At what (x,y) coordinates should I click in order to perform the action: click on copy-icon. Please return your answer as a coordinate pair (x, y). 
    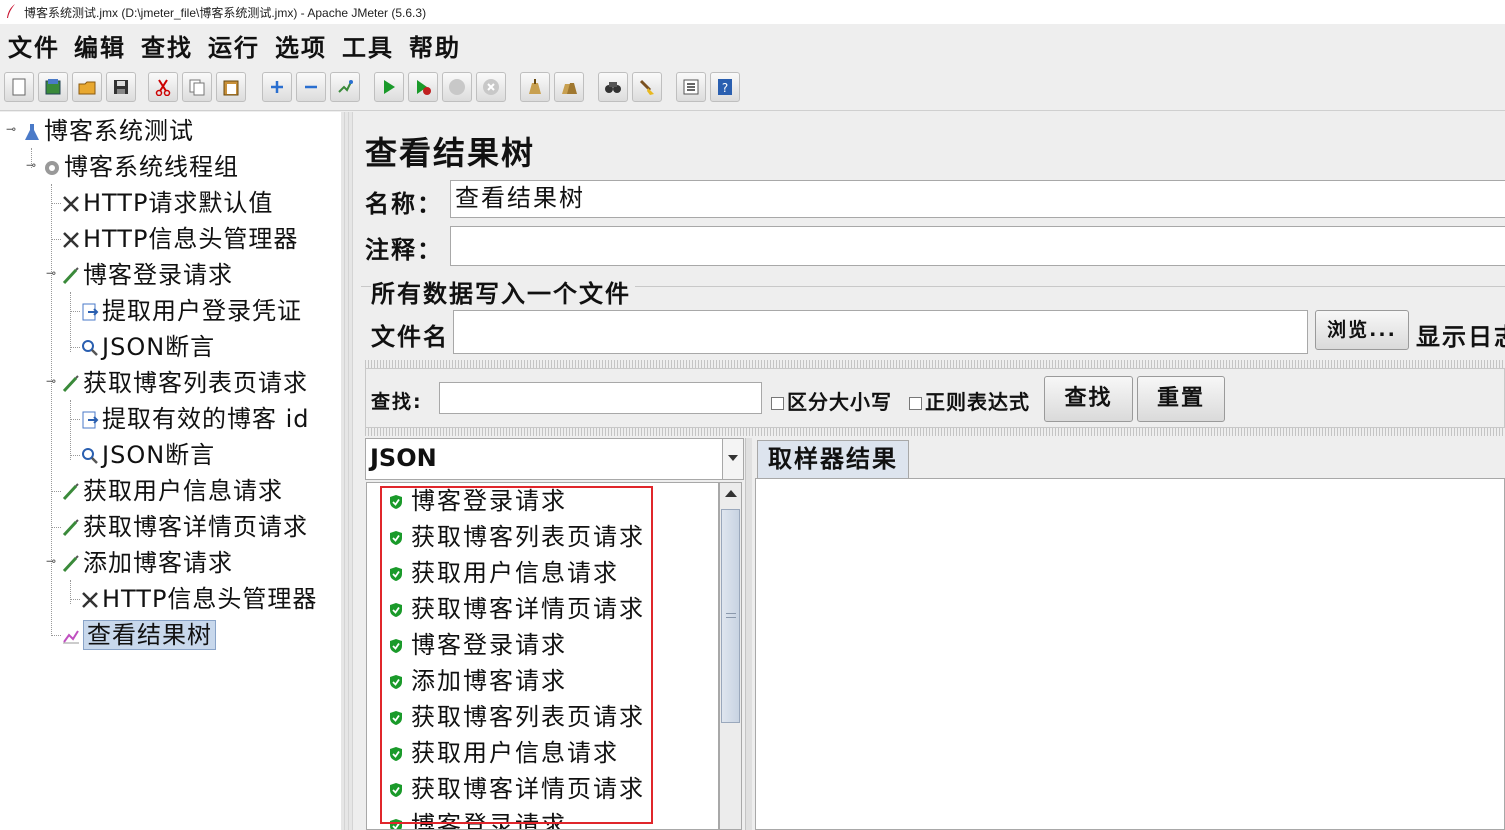
    Looking at the image, I should click on (197, 87).